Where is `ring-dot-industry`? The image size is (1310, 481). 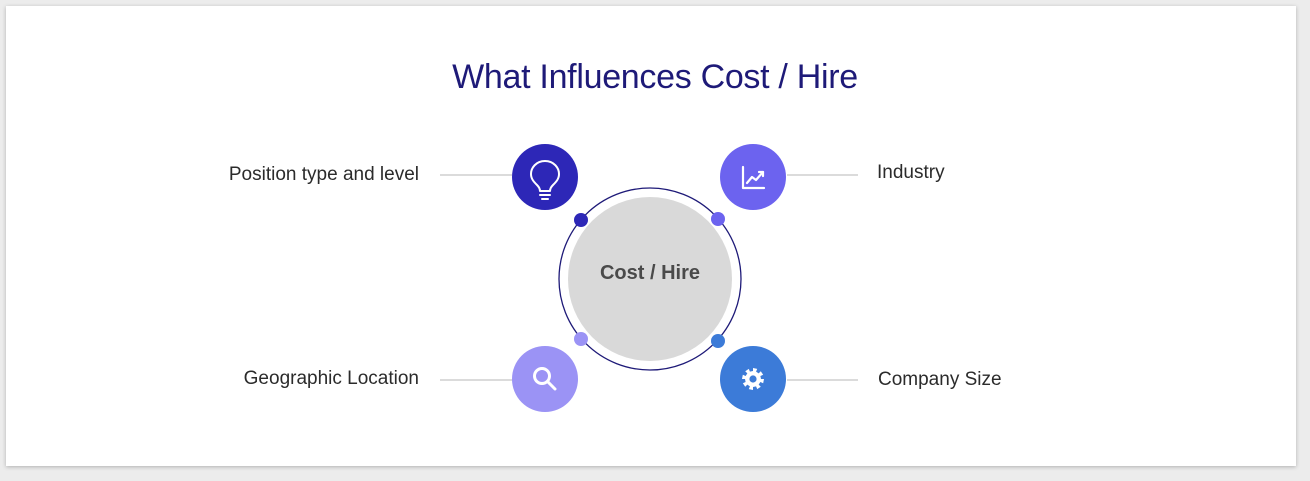
ring-dot-industry is located at coordinates (718, 219).